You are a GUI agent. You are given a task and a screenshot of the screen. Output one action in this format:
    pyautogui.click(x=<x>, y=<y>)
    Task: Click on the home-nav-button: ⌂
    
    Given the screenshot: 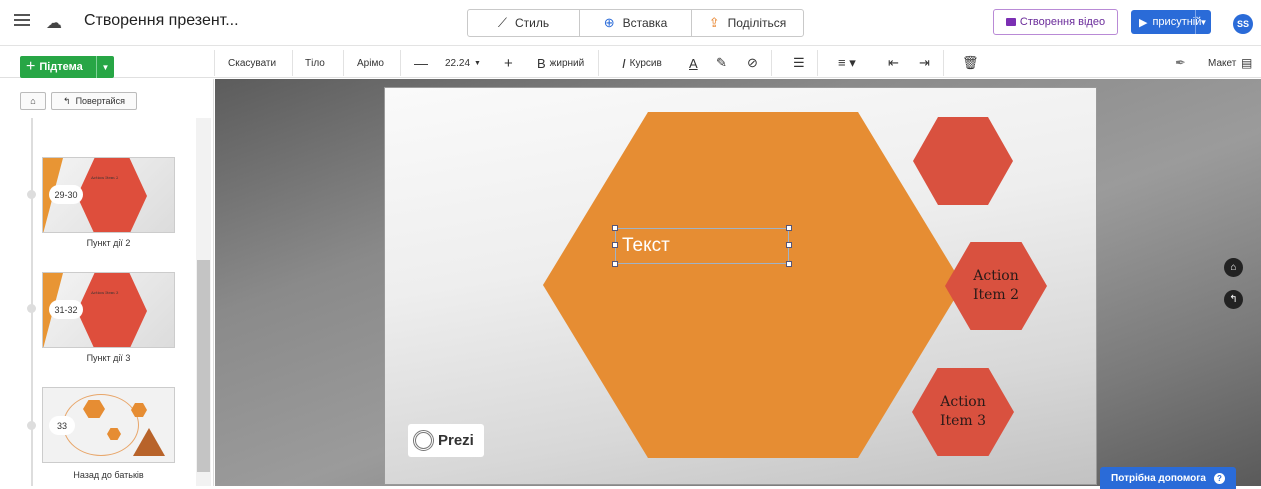 What is the action you would take?
    pyautogui.click(x=1233, y=267)
    